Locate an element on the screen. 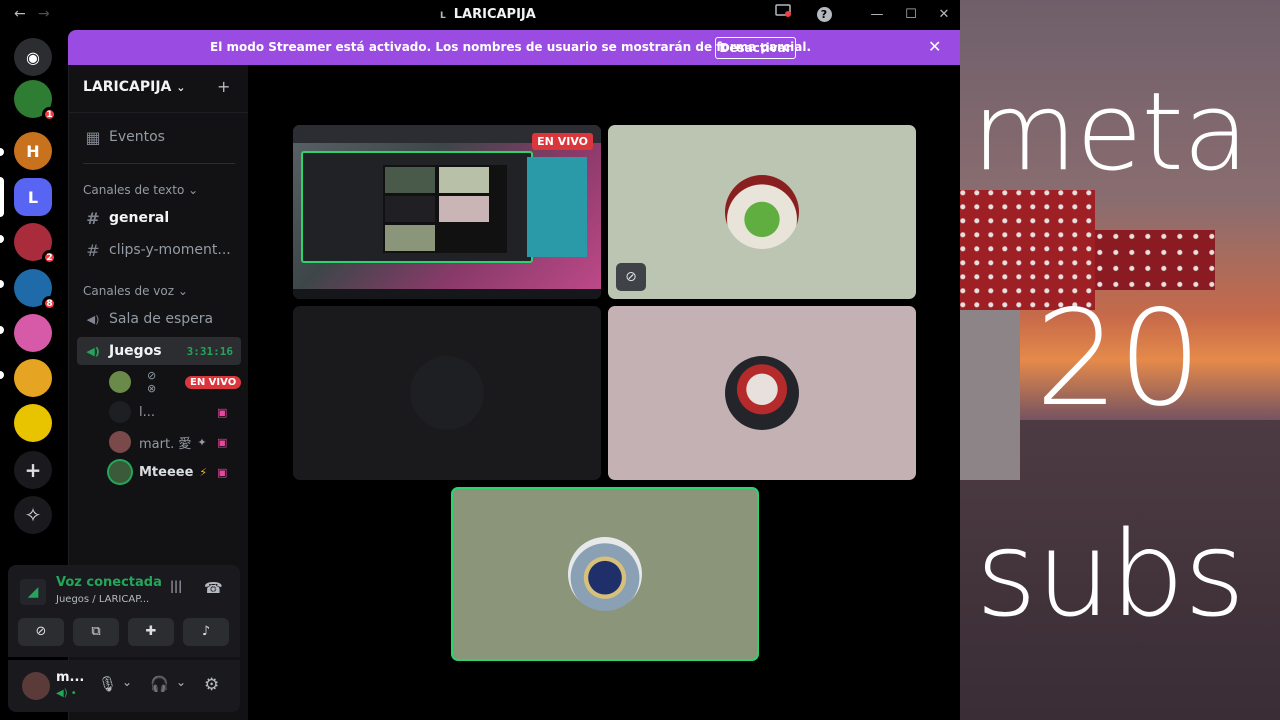 Image resolution: width=1280 pixels, height=720 pixels. camera-off-button: ⊘ is located at coordinates (41, 632).